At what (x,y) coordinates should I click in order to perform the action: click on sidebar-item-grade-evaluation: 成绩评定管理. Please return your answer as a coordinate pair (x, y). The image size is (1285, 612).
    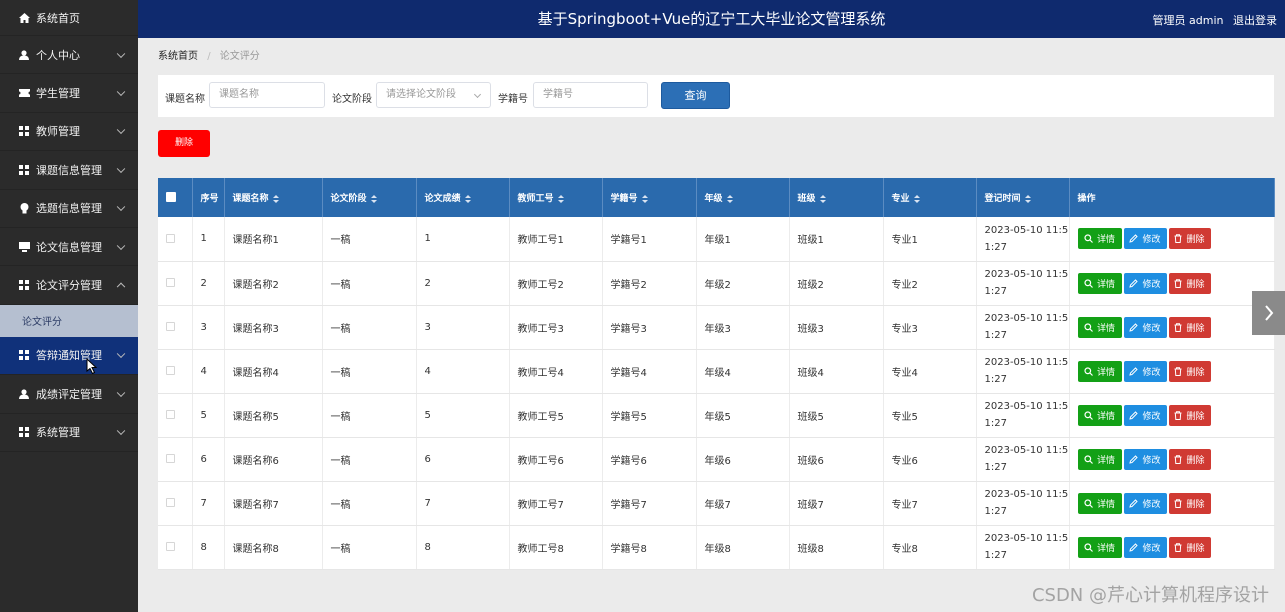
    Looking at the image, I should click on (69, 394).